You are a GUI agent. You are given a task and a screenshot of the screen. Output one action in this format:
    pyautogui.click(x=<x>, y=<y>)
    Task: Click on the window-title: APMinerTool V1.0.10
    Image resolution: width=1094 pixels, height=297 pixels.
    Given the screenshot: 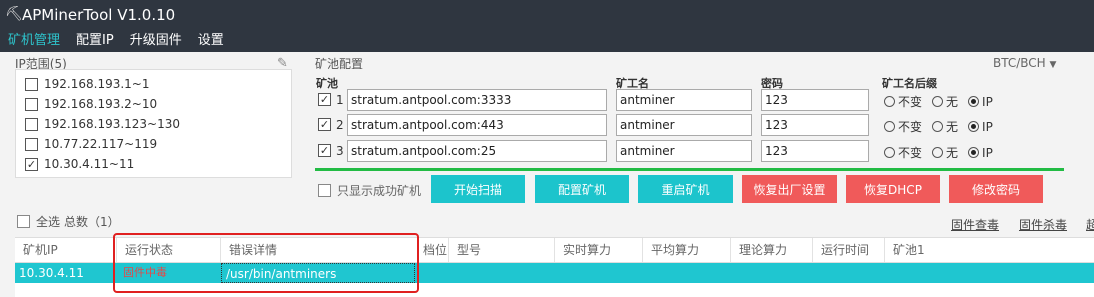 What is the action you would take?
    pyautogui.click(x=99, y=15)
    